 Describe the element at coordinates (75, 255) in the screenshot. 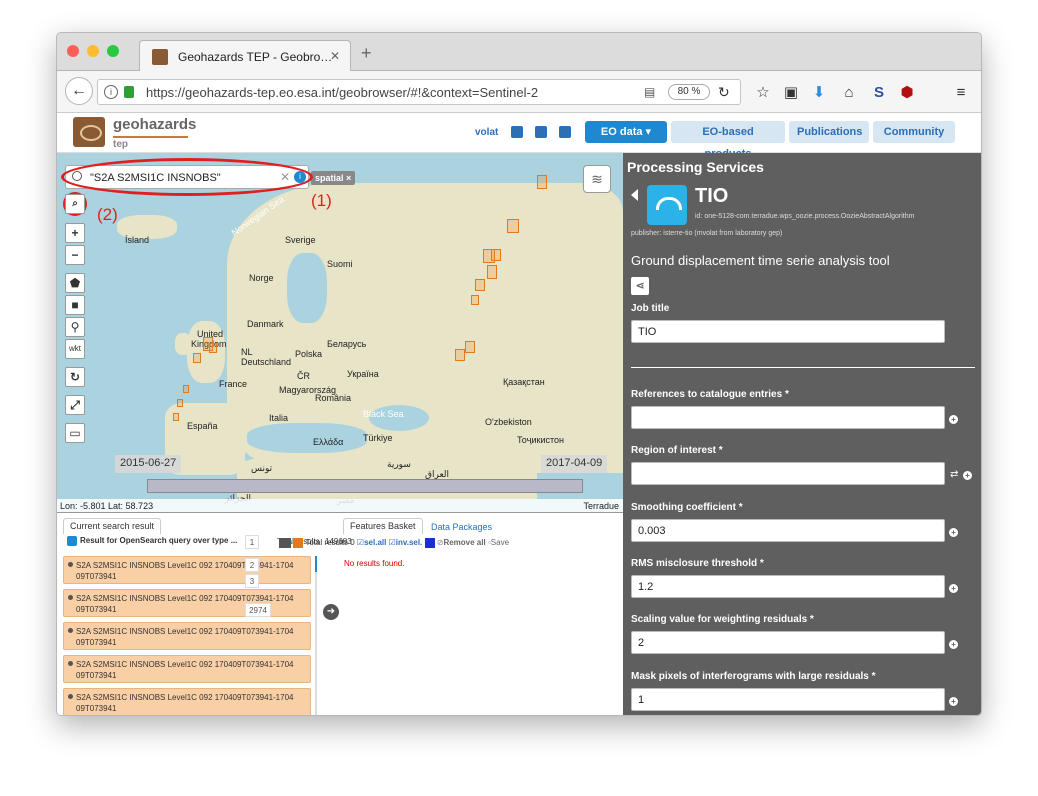

I see `zoom-out-button: −` at that location.